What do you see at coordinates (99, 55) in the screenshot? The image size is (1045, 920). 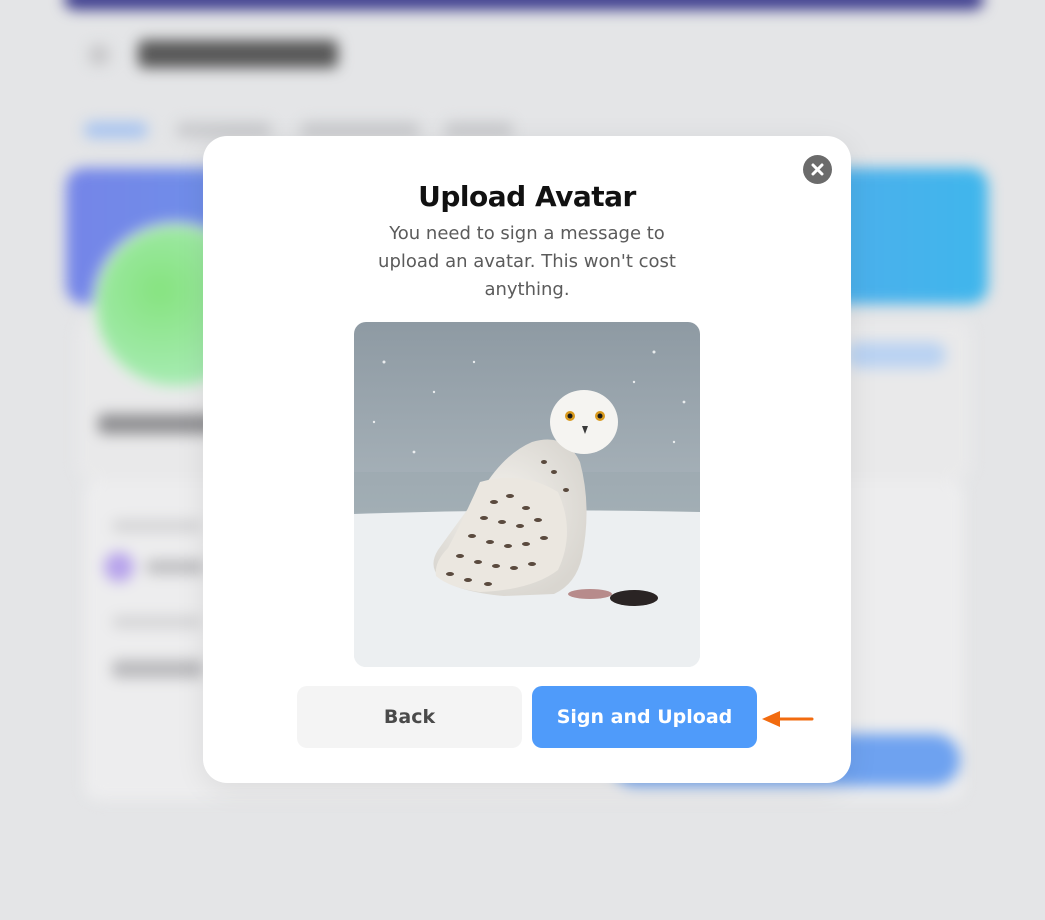 I see `background-back-icon` at bounding box center [99, 55].